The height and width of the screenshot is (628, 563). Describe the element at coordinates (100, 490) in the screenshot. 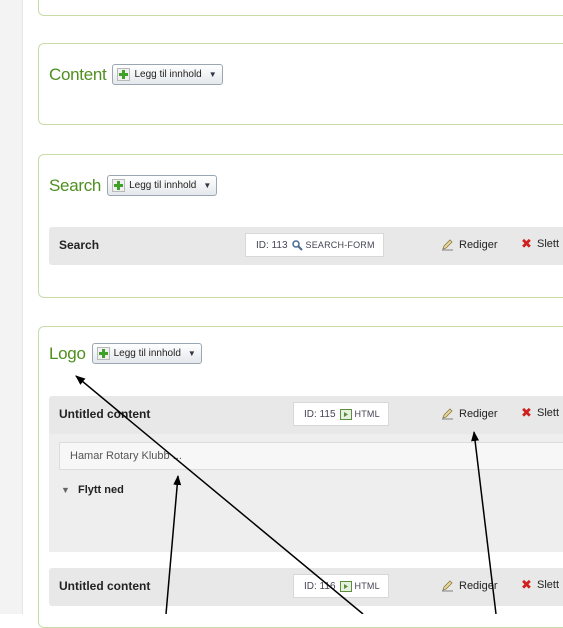

I see `move-label: Flytt ned` at that location.